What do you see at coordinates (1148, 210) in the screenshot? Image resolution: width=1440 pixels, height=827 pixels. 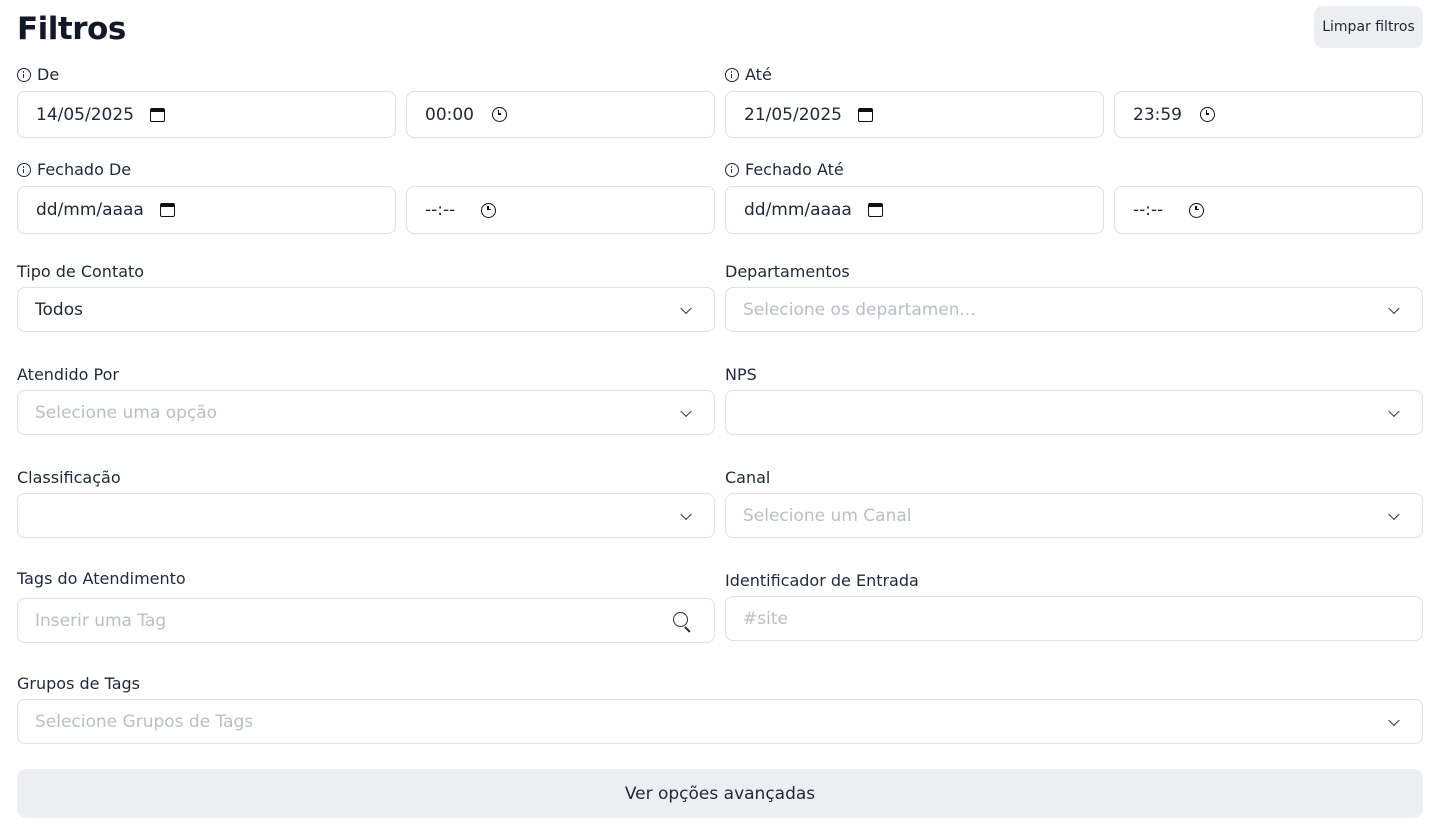 I see `fechado-ate-time-placeholder: --:--` at bounding box center [1148, 210].